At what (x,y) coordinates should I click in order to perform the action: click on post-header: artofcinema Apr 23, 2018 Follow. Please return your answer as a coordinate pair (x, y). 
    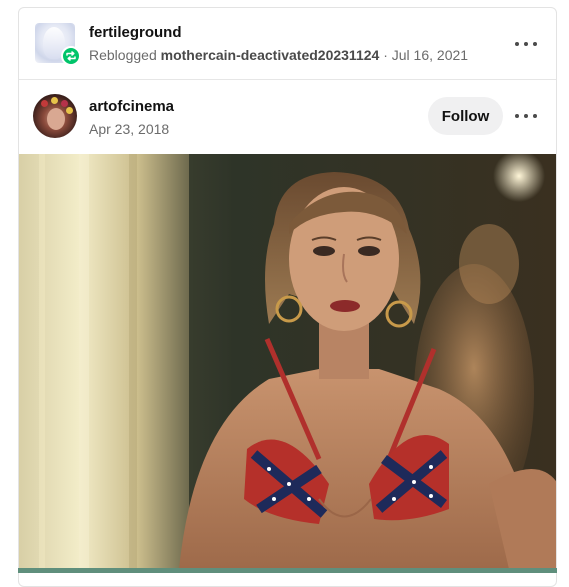
    Looking at the image, I should click on (287, 117).